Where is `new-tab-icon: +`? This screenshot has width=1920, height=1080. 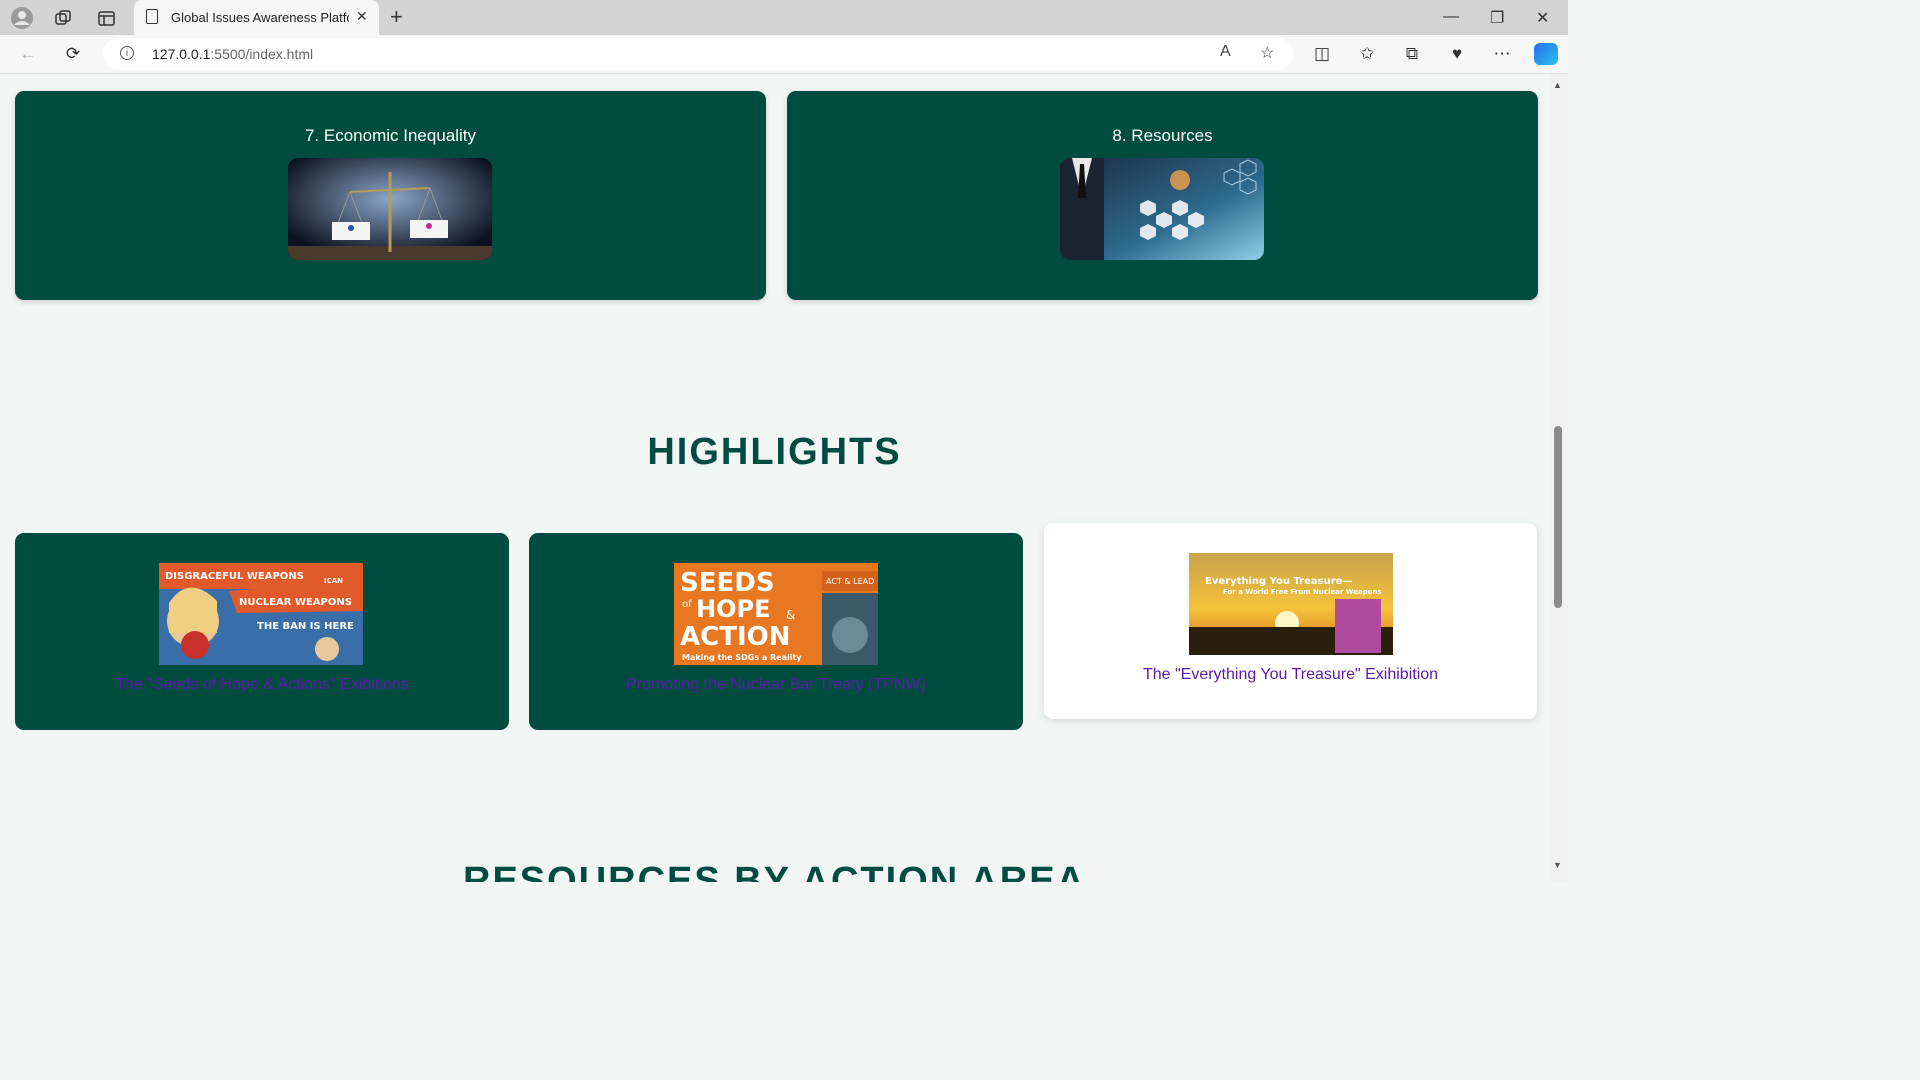 new-tab-icon: + is located at coordinates (396, 17).